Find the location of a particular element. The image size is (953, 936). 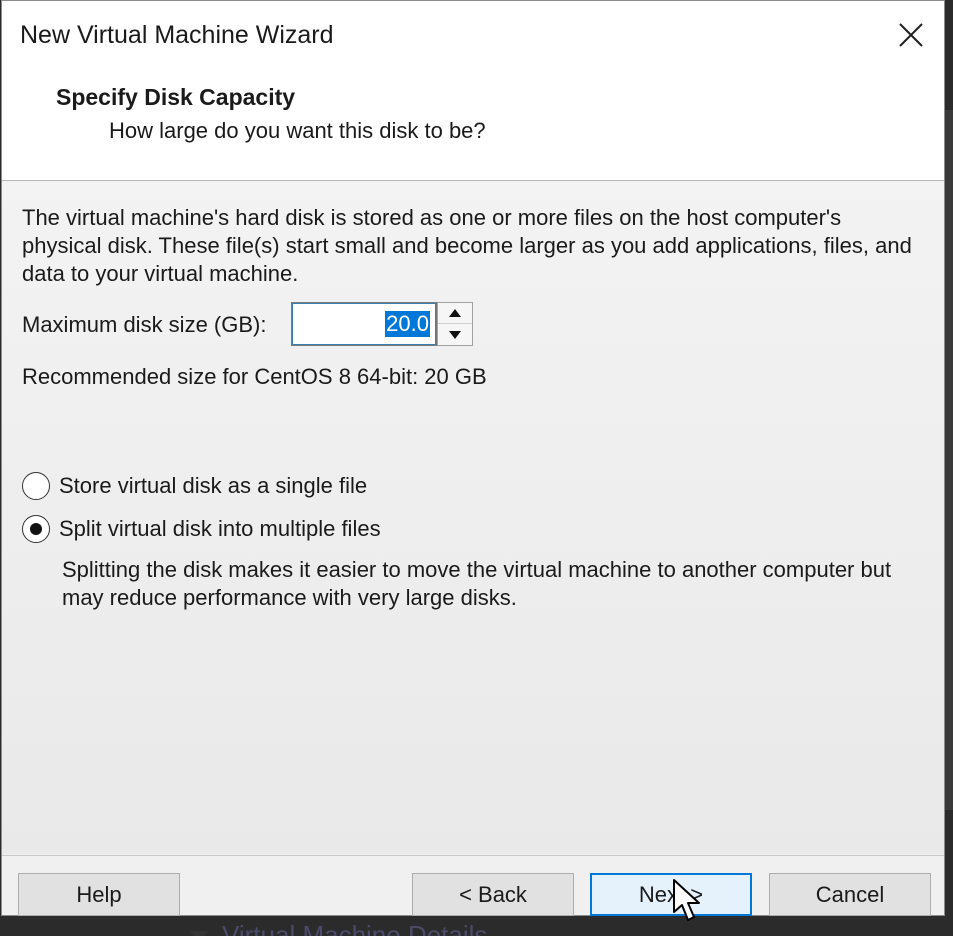

max-disk-size-value: 20.0 is located at coordinates (407, 324).